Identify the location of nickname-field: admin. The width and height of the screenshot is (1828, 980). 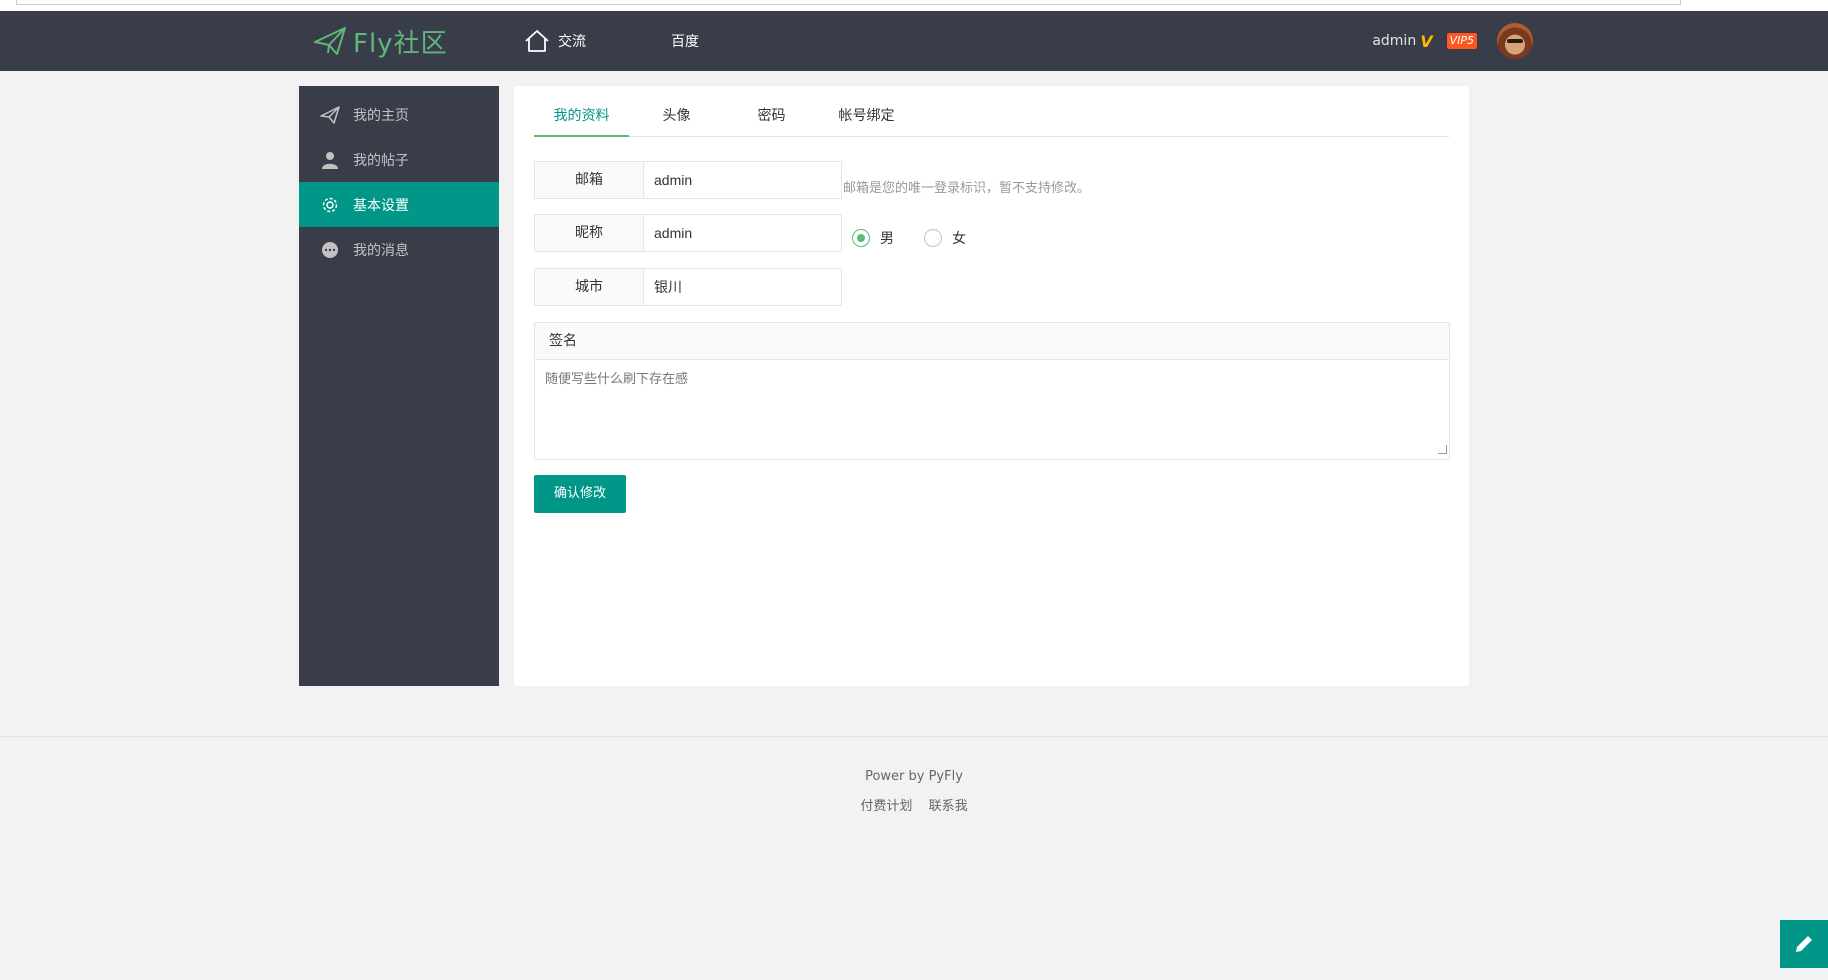
(743, 233).